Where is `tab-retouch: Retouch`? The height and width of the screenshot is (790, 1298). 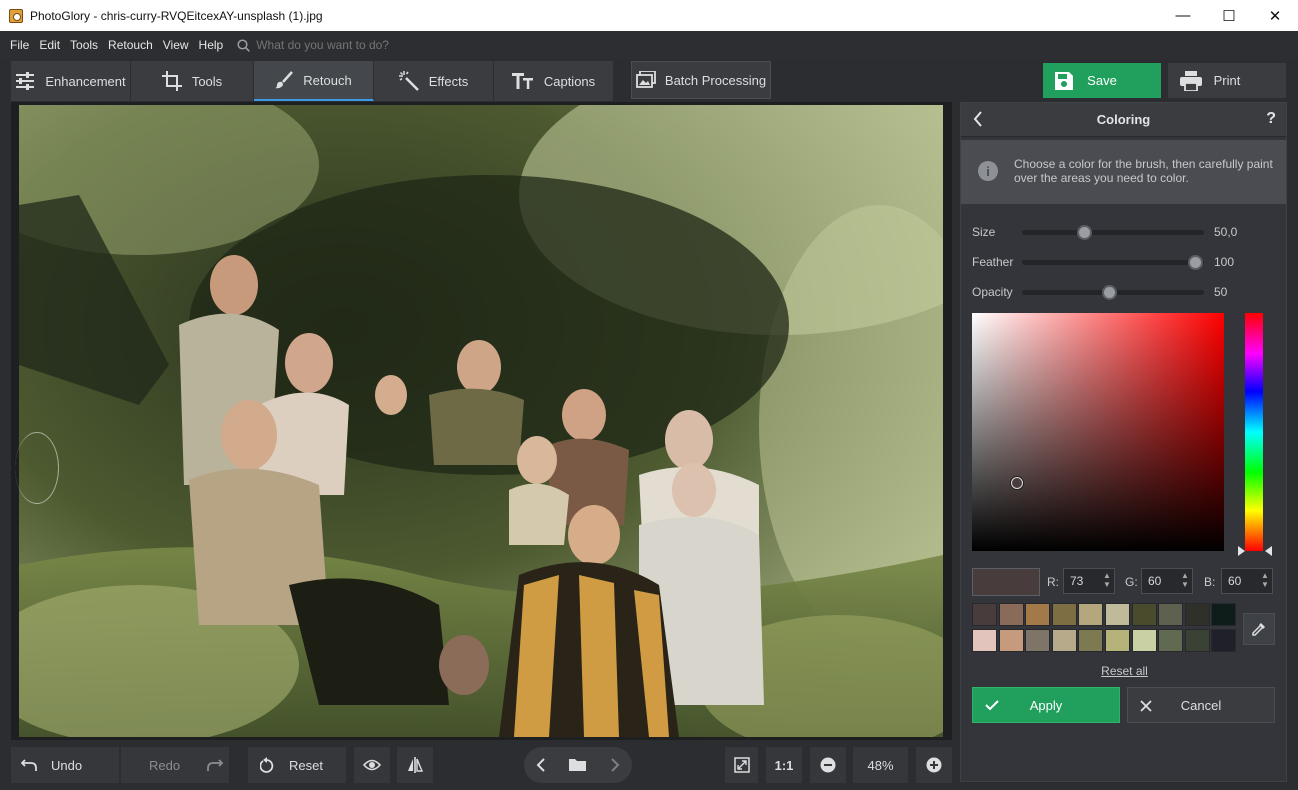 tab-retouch: Retouch is located at coordinates (314, 81).